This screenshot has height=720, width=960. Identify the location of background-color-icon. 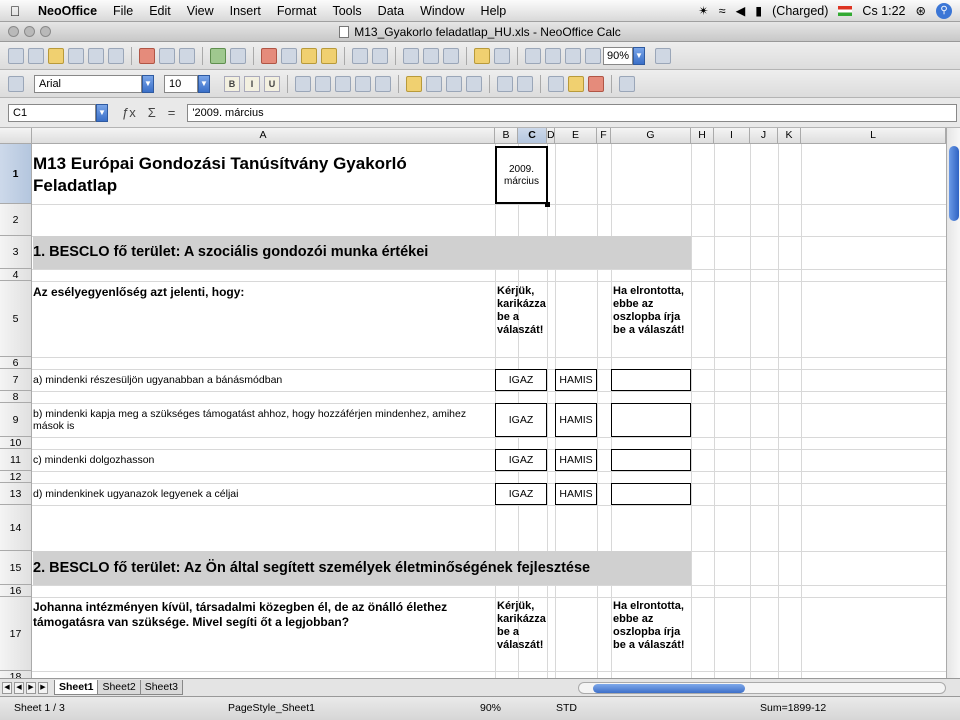
(576, 83).